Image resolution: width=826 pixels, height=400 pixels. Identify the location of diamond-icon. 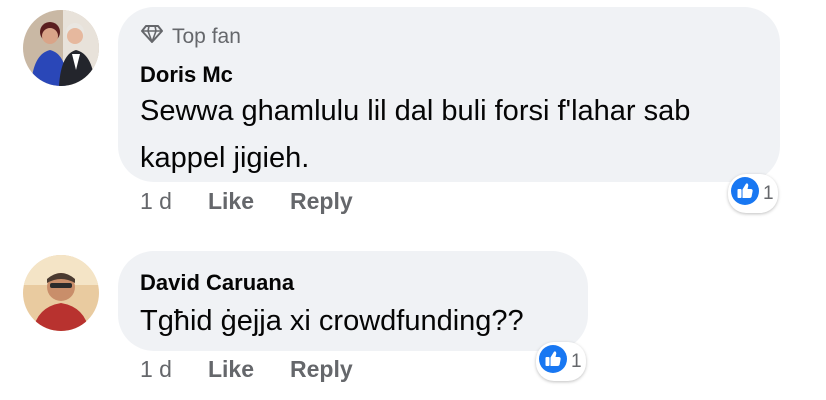
(152, 37).